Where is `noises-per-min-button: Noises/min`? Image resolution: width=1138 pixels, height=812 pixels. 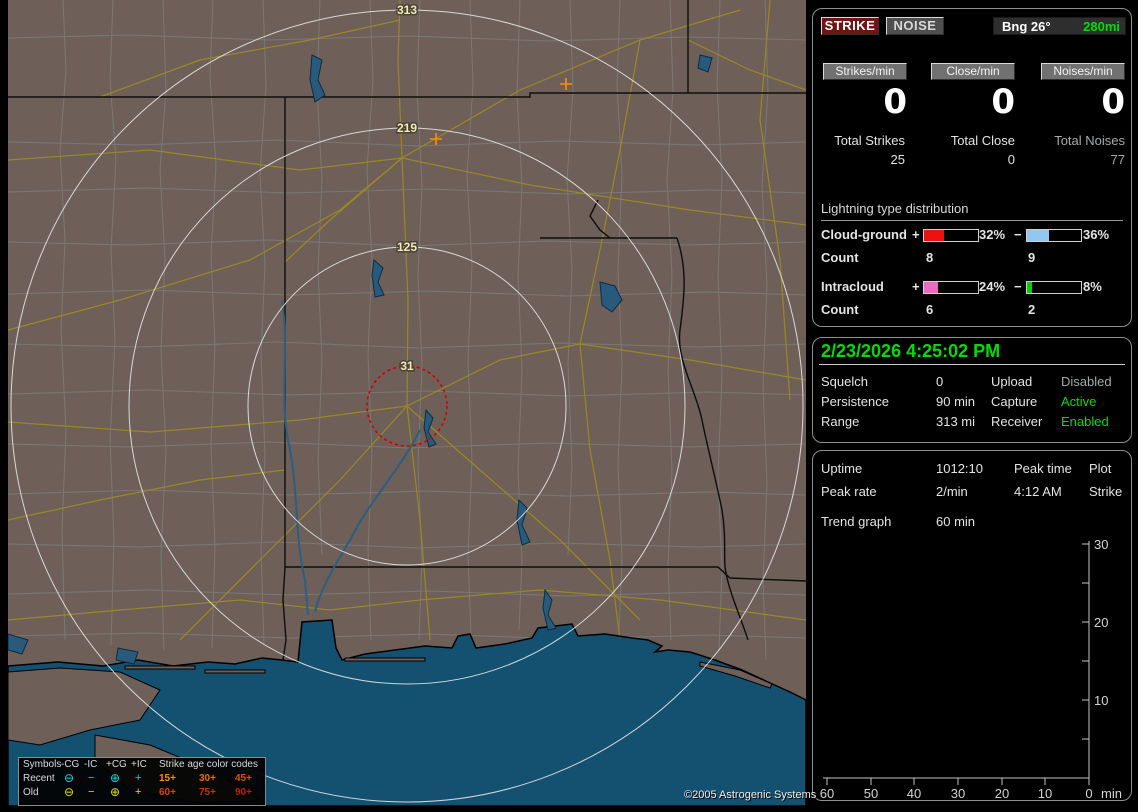
noises-per-min-button: Noises/min is located at coordinates (1083, 71).